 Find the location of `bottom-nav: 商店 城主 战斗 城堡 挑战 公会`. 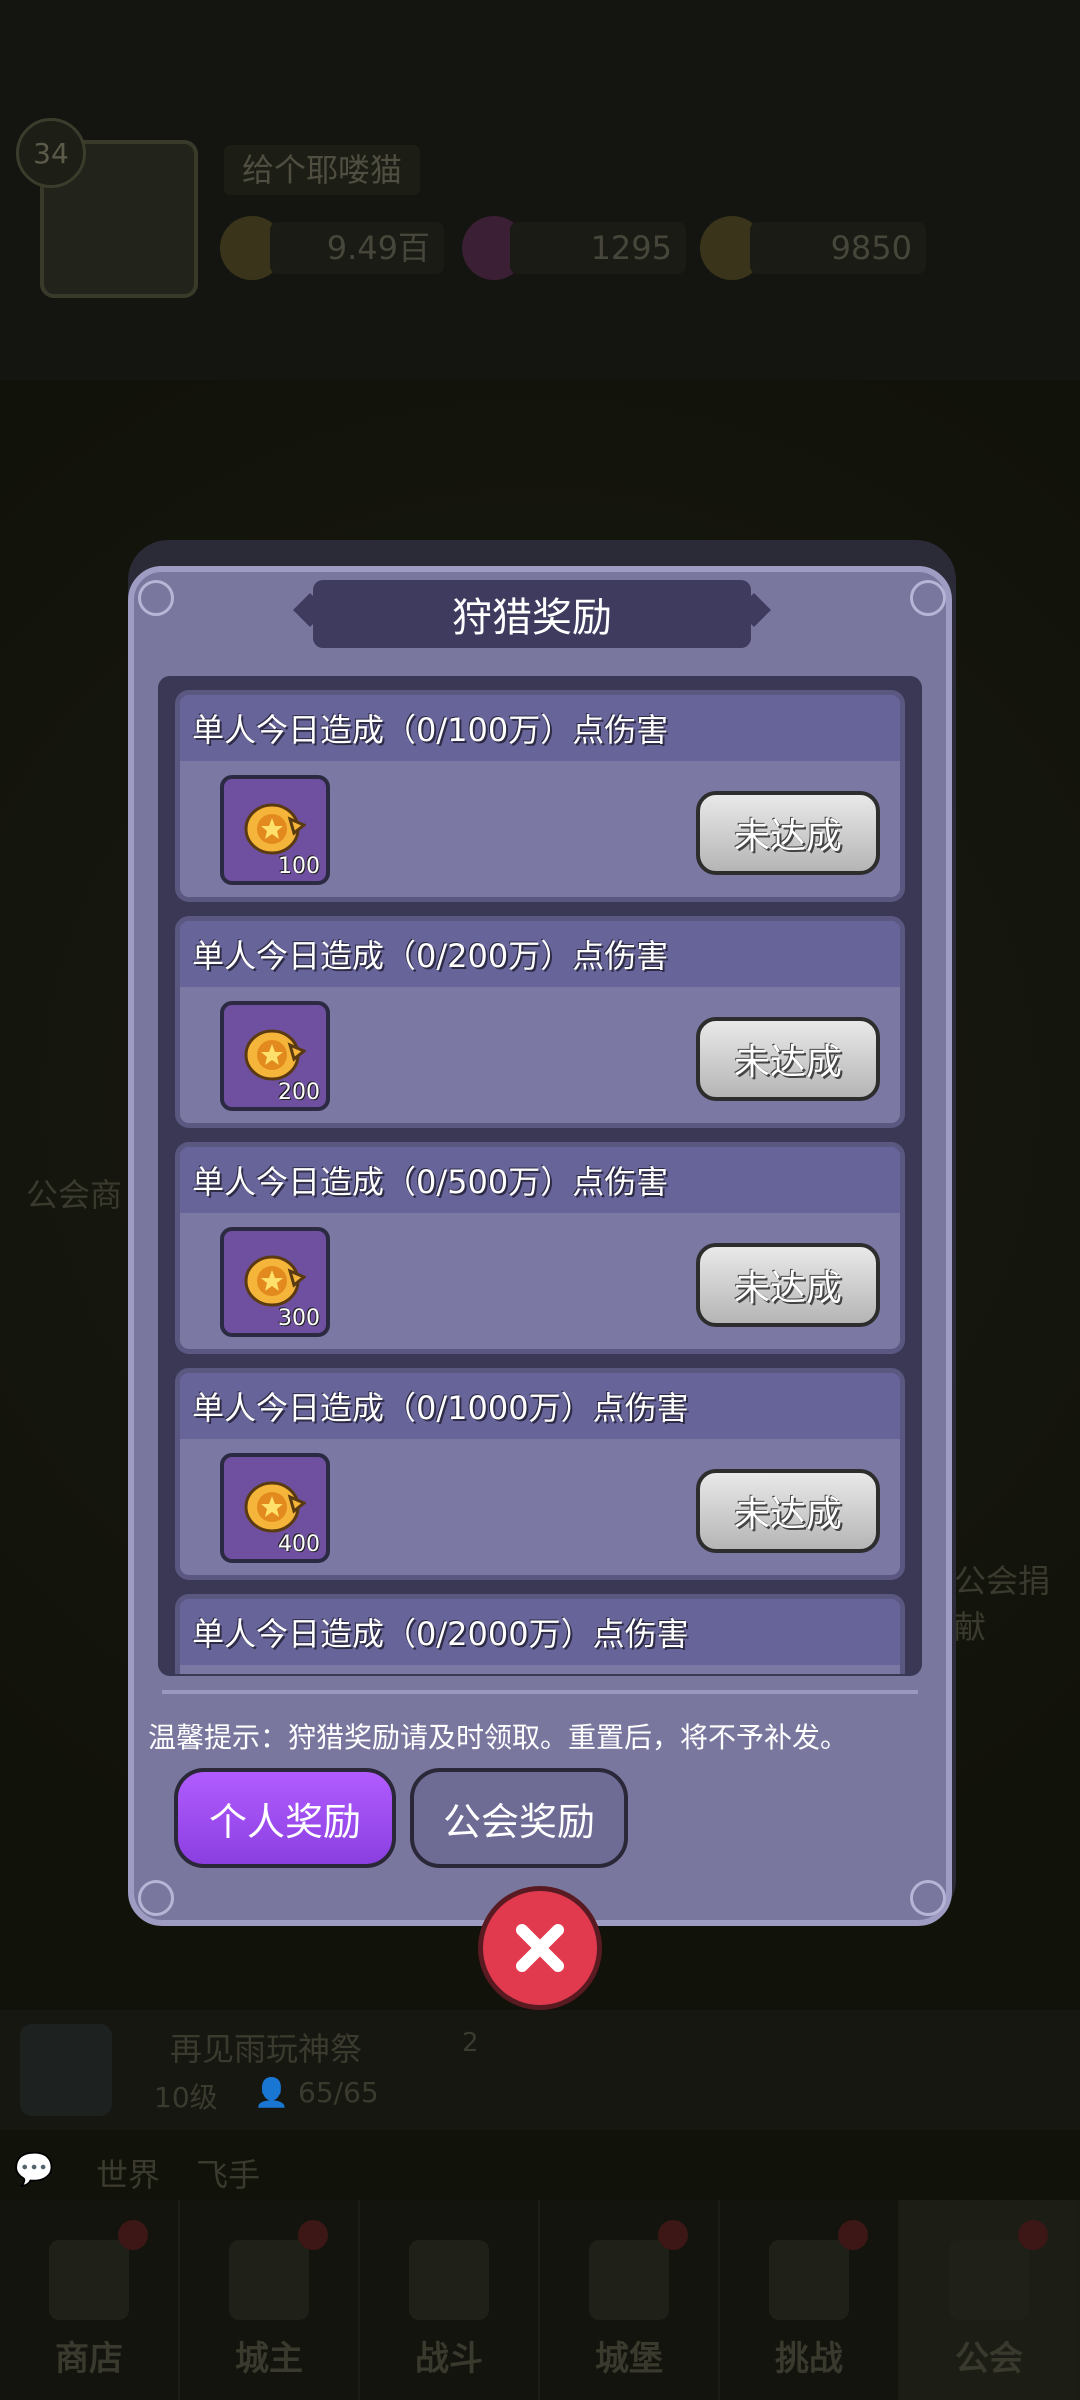

bottom-nav: 商店 城主 战斗 城堡 挑战 公会 is located at coordinates (540, 2300).